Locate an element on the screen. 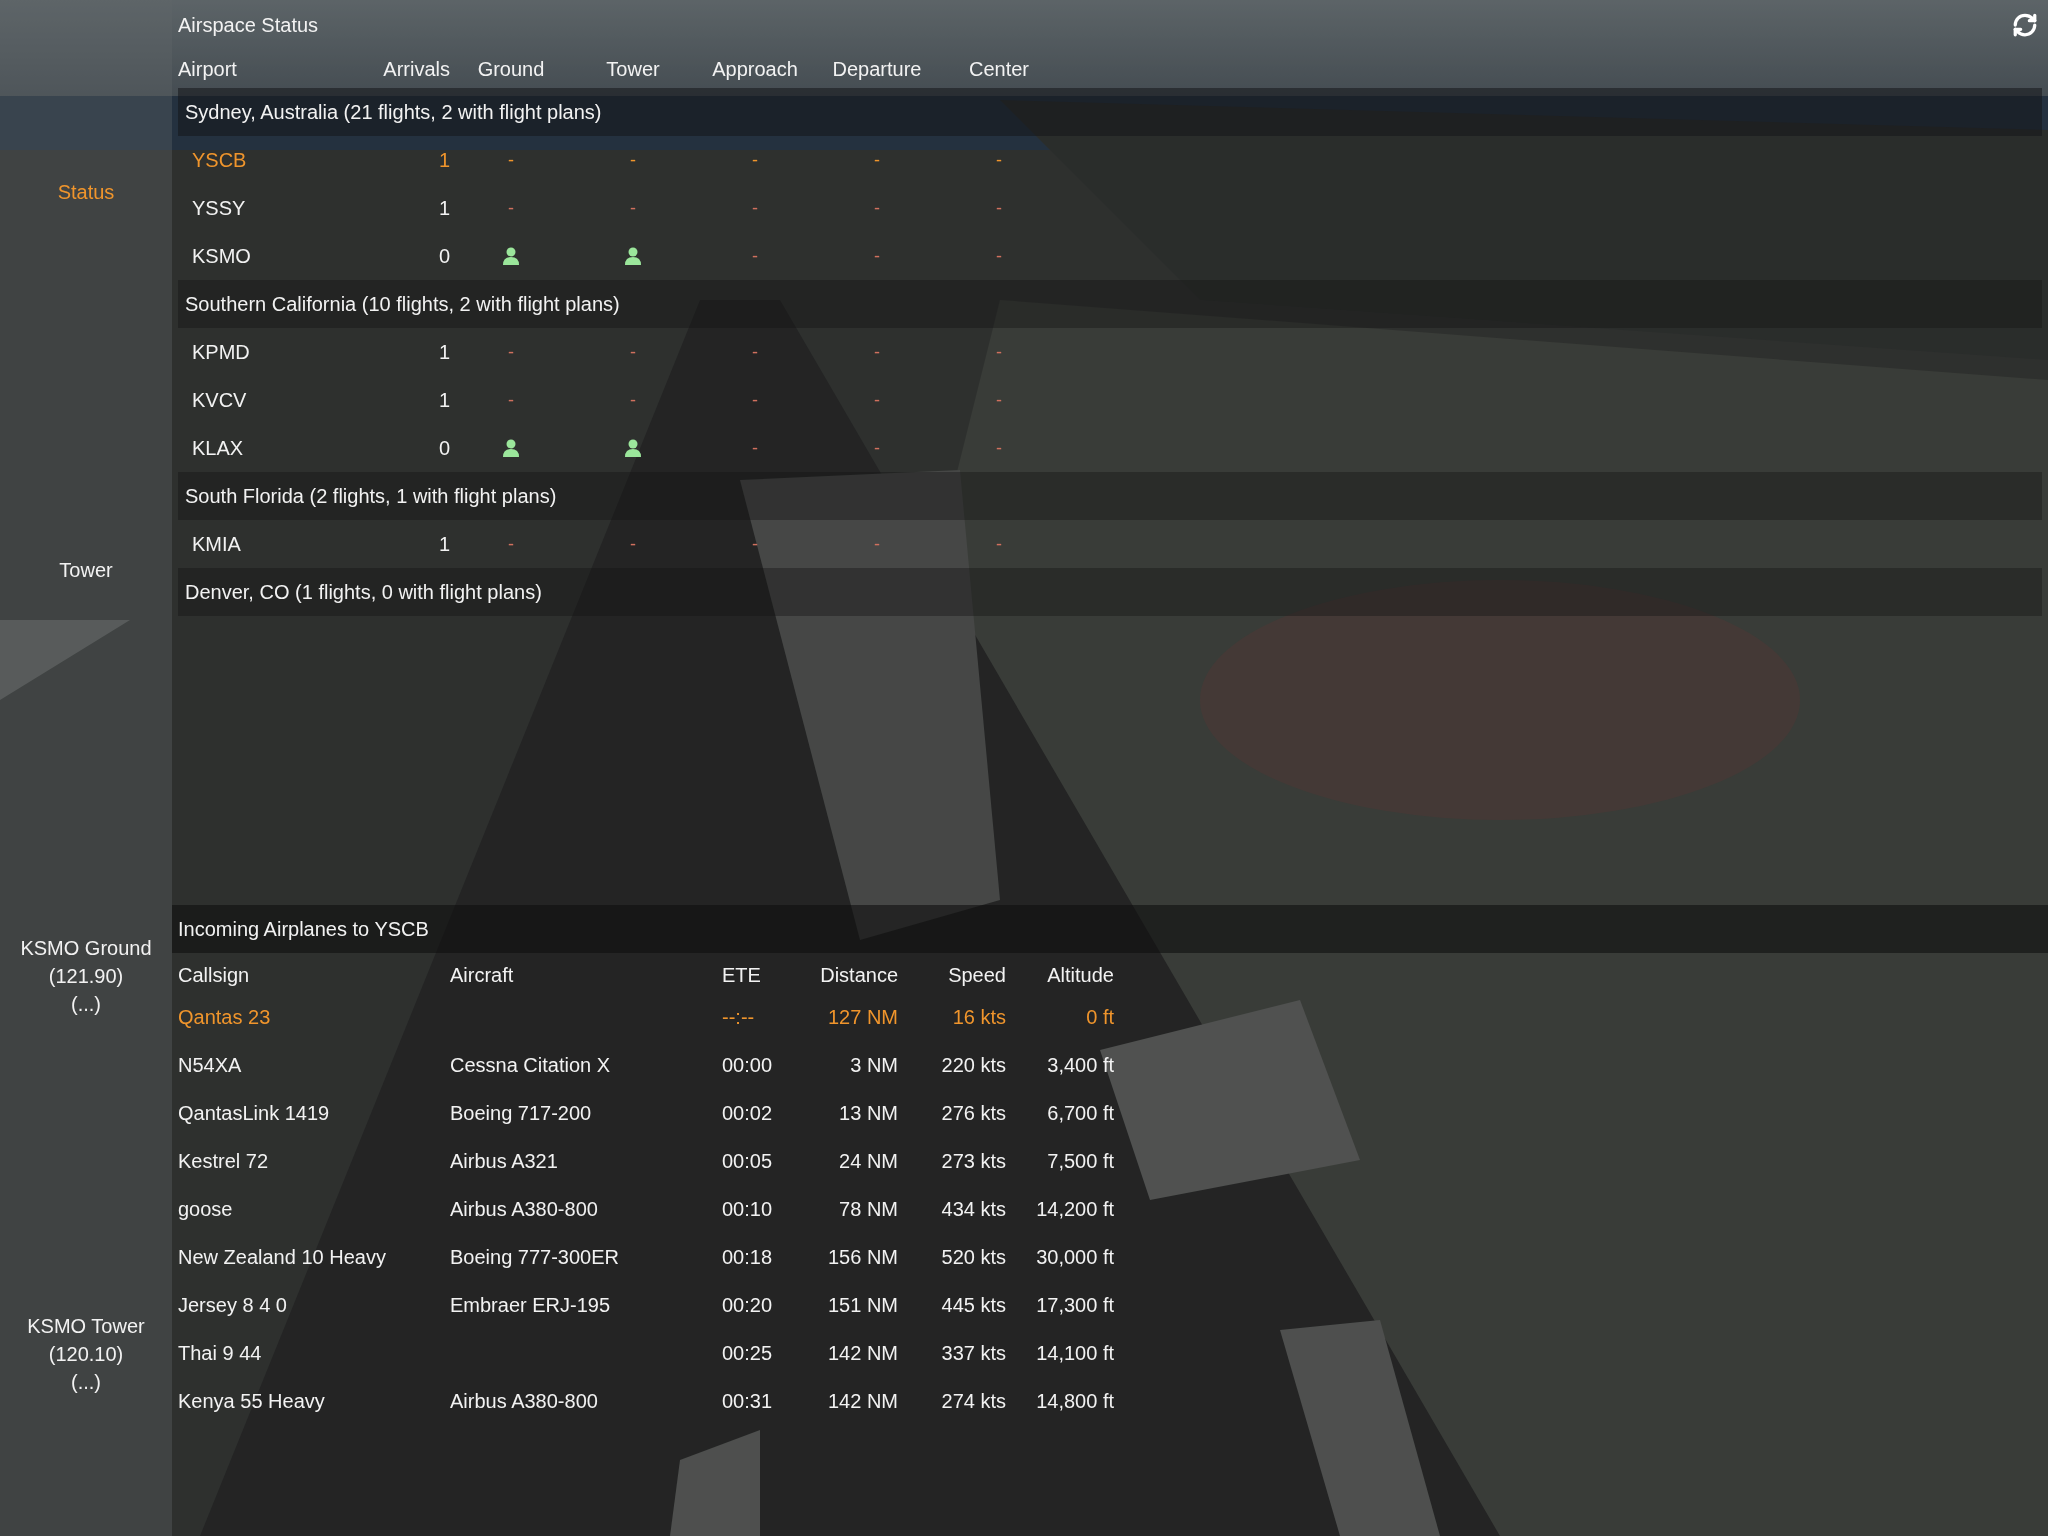  column-header: Distance is located at coordinates (858, 975).